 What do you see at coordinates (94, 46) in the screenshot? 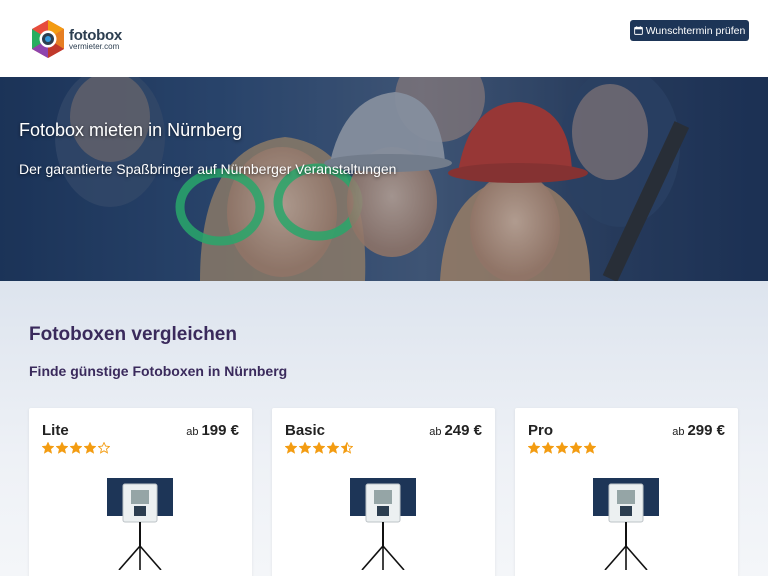
I see `logo-sub-text: vermieter.com` at bounding box center [94, 46].